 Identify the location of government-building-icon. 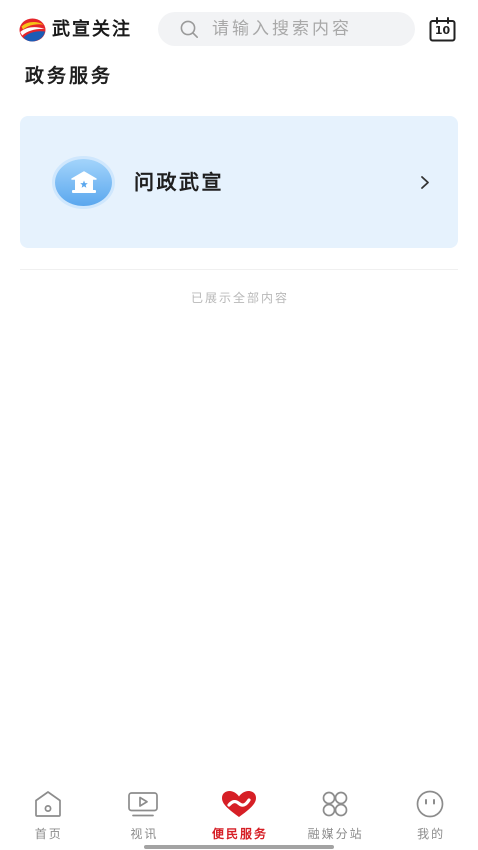
(83, 182).